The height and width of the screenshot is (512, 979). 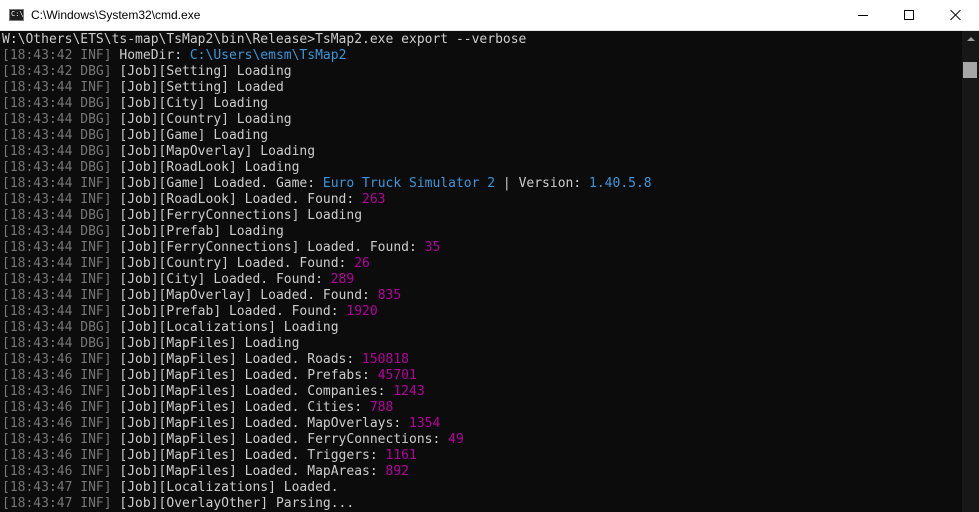 What do you see at coordinates (217, 183) in the screenshot?
I see `log-message: [Job][Game] Loaded. Game:` at bounding box center [217, 183].